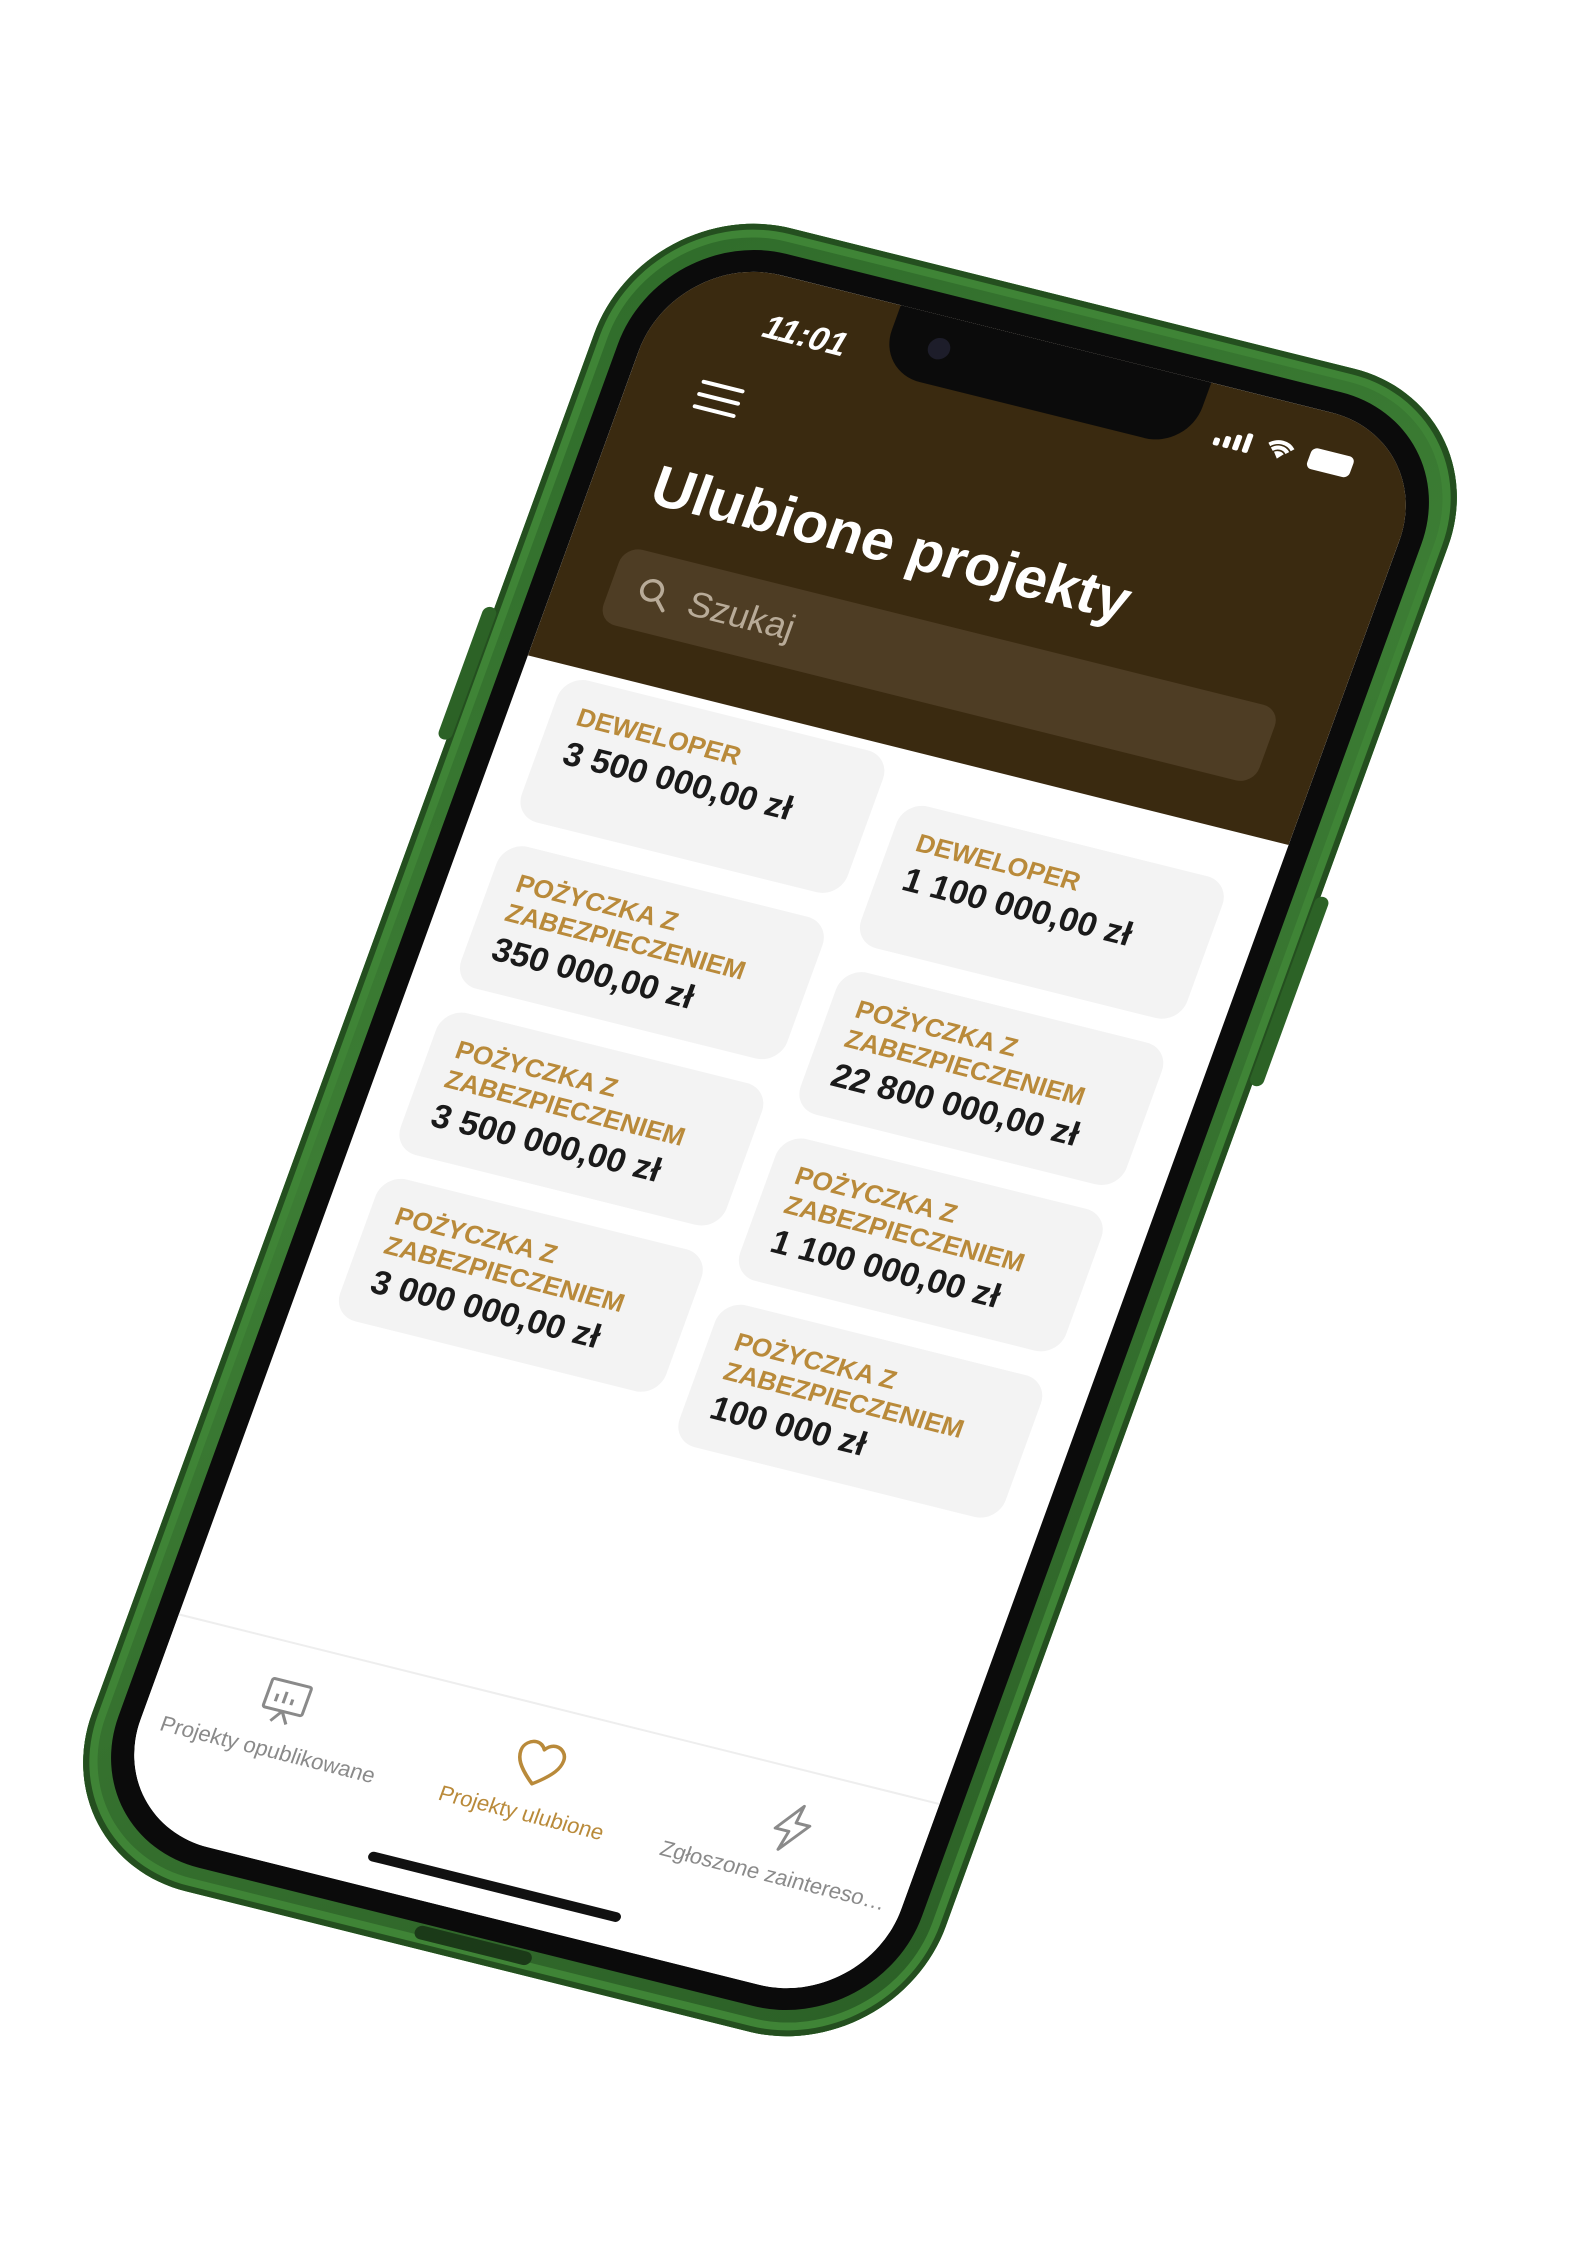 The height and width of the screenshot is (2245, 1587). Describe the element at coordinates (521, 1812) in the screenshot. I see `tab-label: Projekty ulubione` at that location.